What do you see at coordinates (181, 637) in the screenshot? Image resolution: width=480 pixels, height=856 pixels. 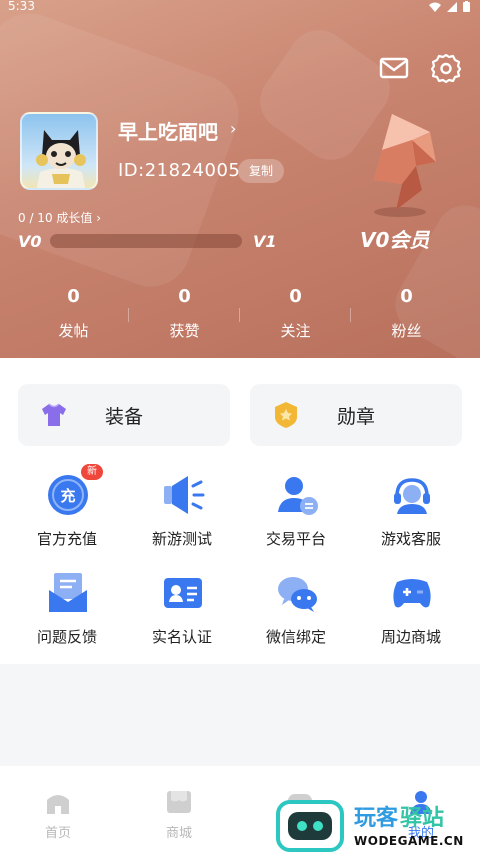 I see `grid-item-label: 实名认证` at bounding box center [181, 637].